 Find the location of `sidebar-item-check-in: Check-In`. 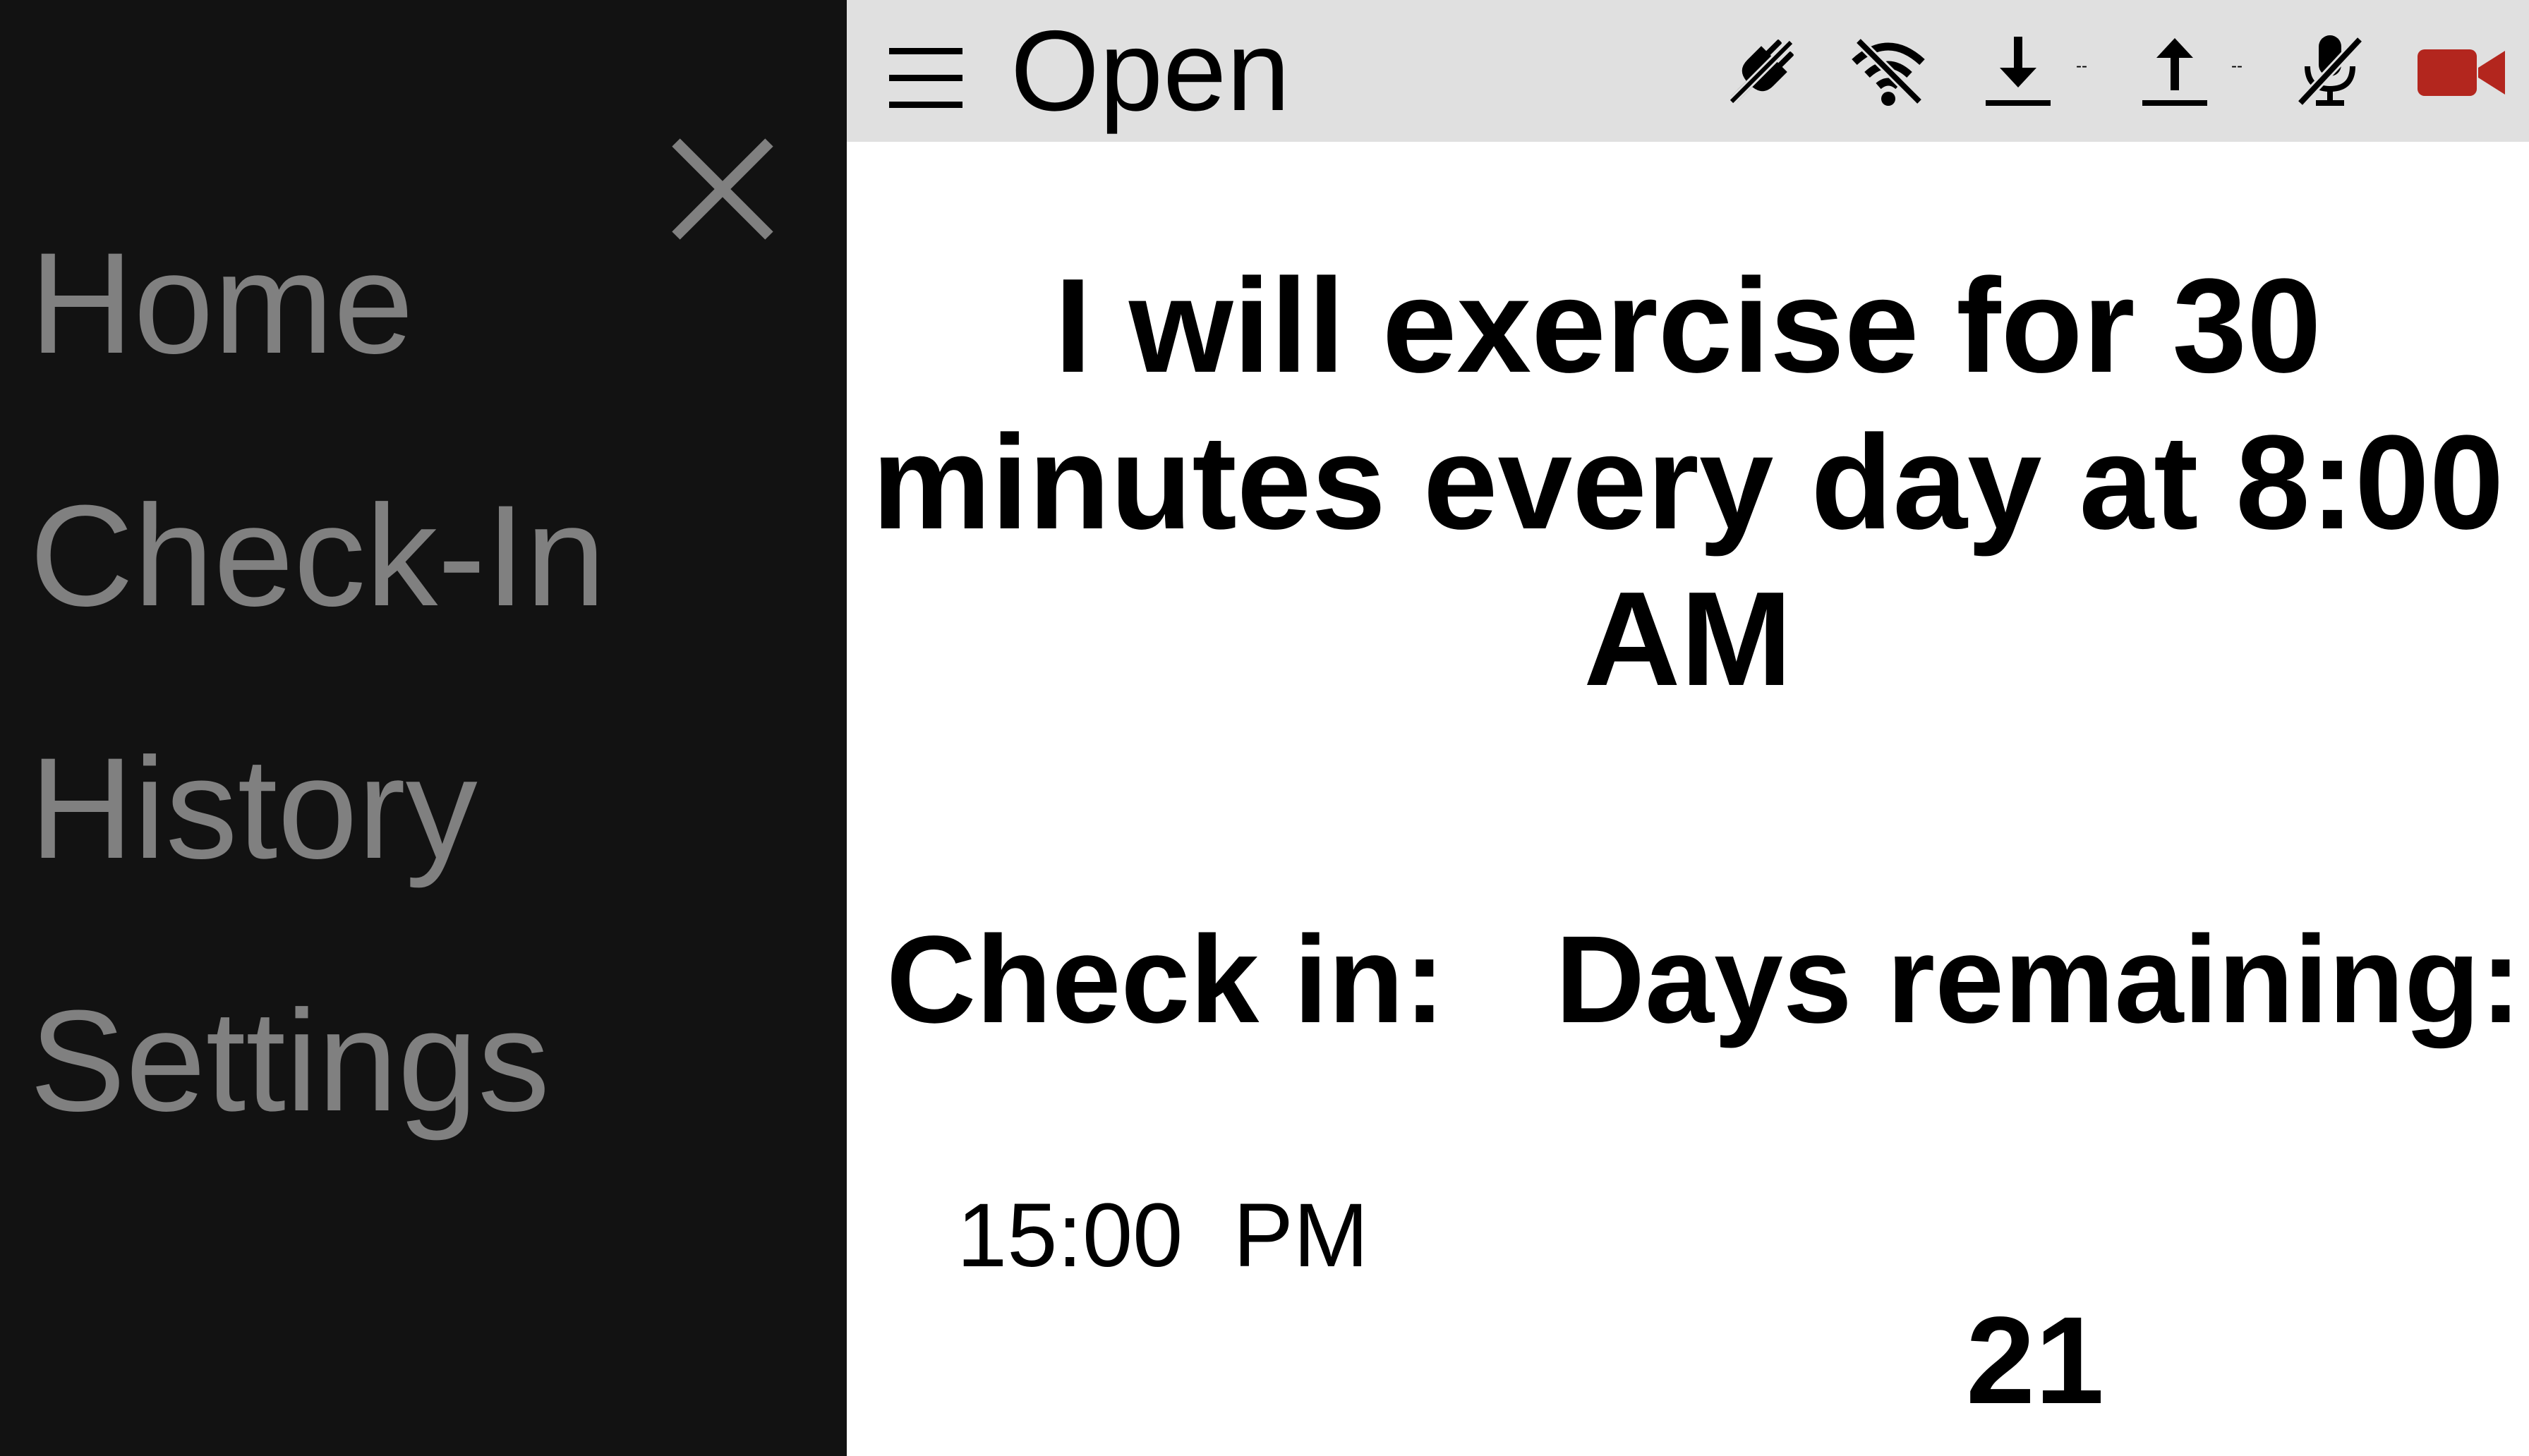

sidebar-item-check-in: Check-In is located at coordinates (317, 556).